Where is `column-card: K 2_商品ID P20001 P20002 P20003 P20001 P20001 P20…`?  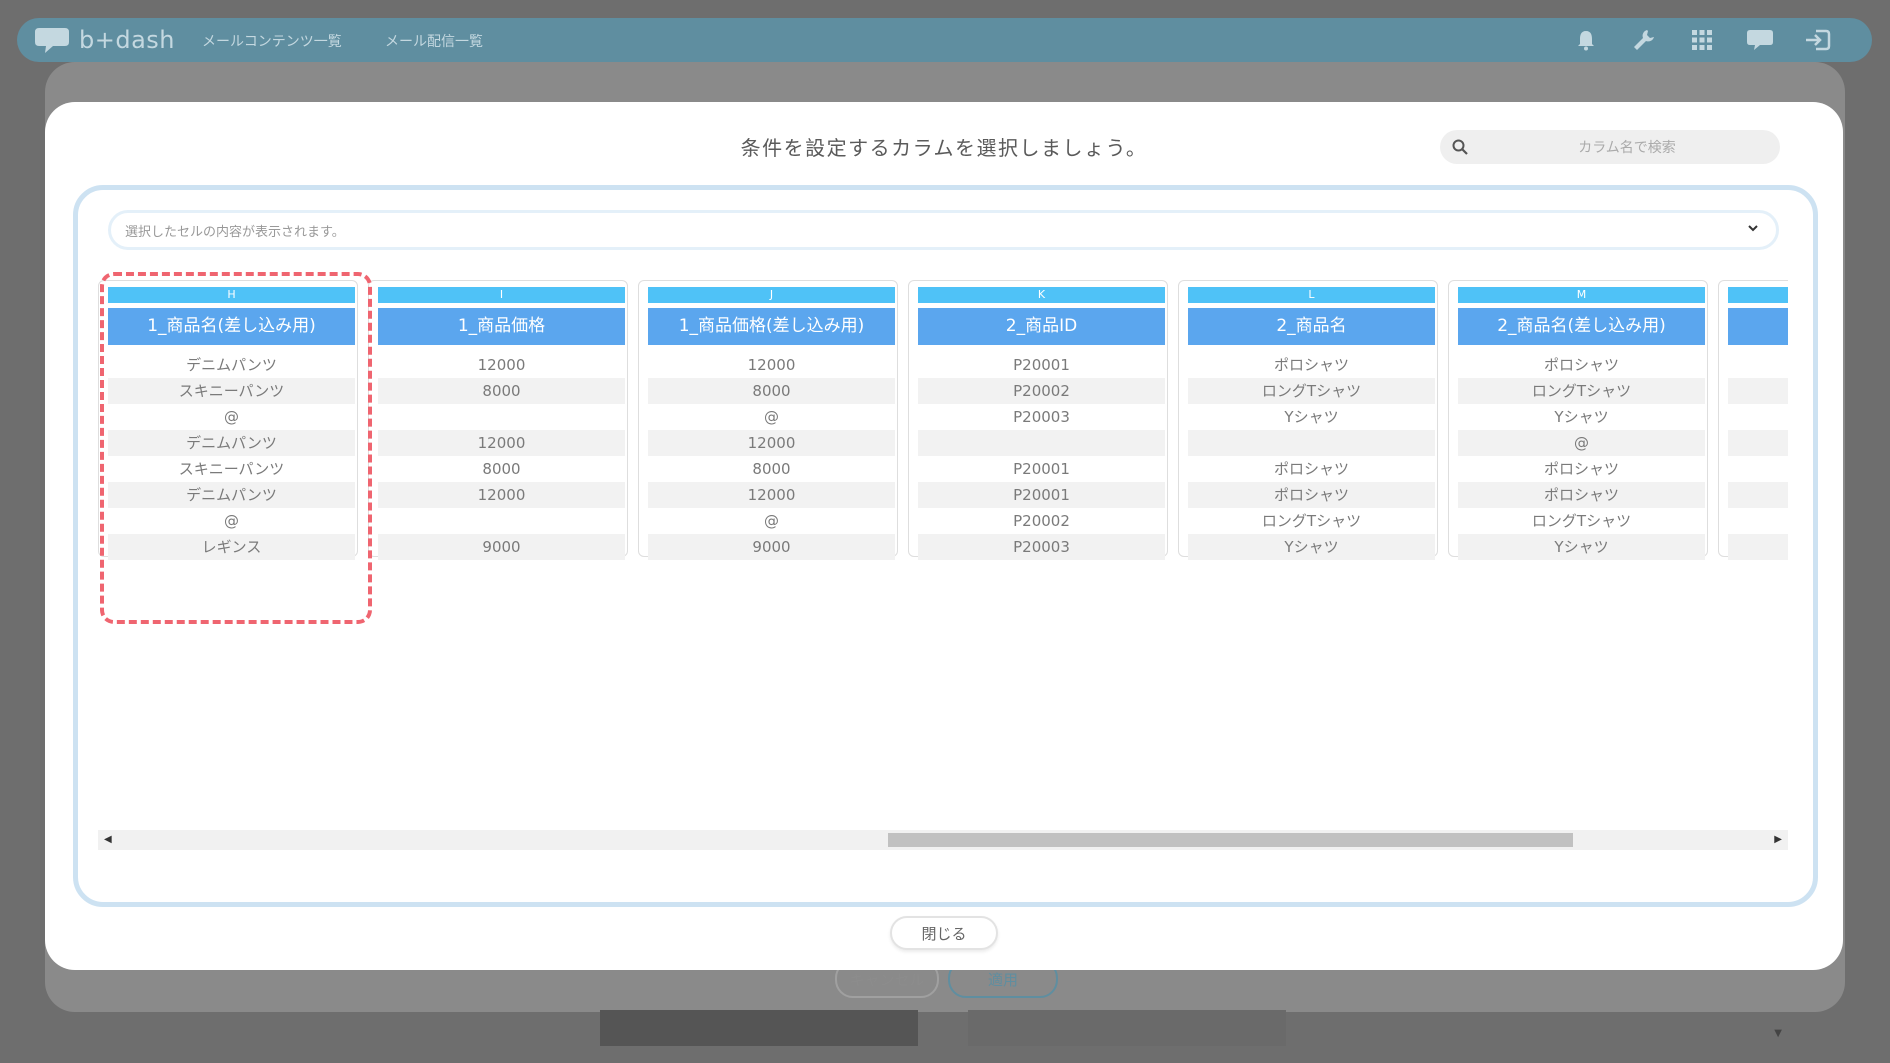 column-card: K 2_商品ID P20001 P20002 P20003 P20001 P20001 P20… is located at coordinates (1038, 420).